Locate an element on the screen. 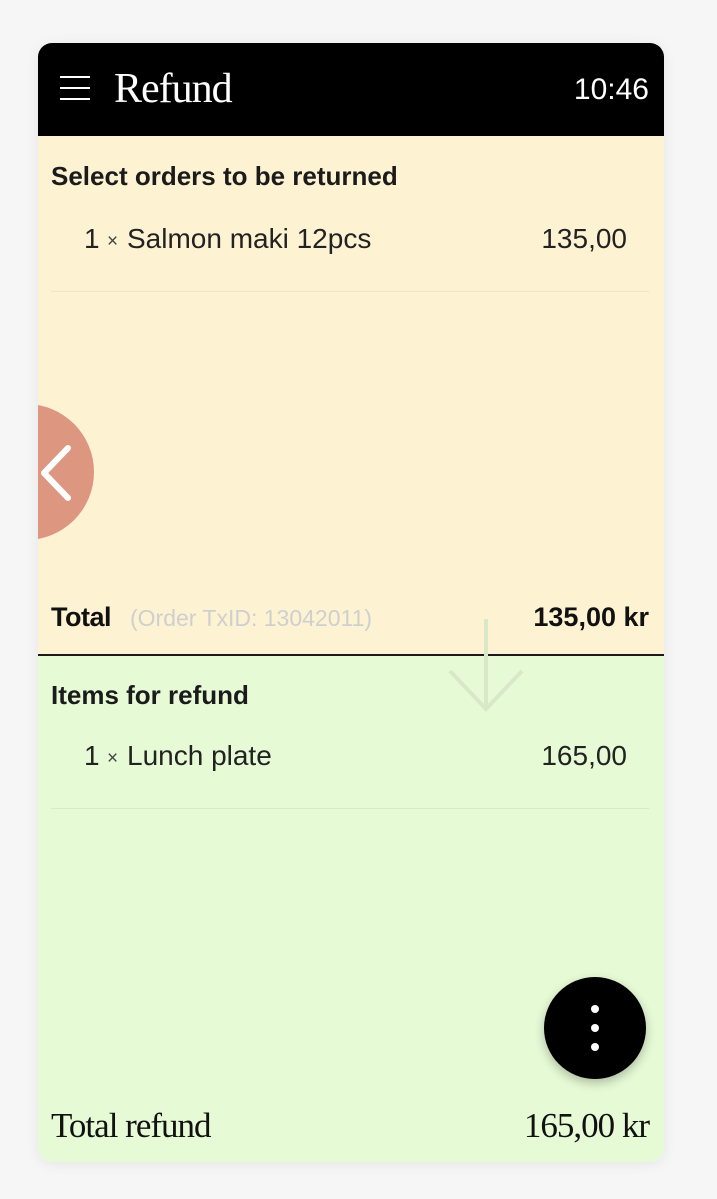 Image resolution: width=717 pixels, height=1199 pixels. refund-item-qty: 1 is located at coordinates (92, 755).